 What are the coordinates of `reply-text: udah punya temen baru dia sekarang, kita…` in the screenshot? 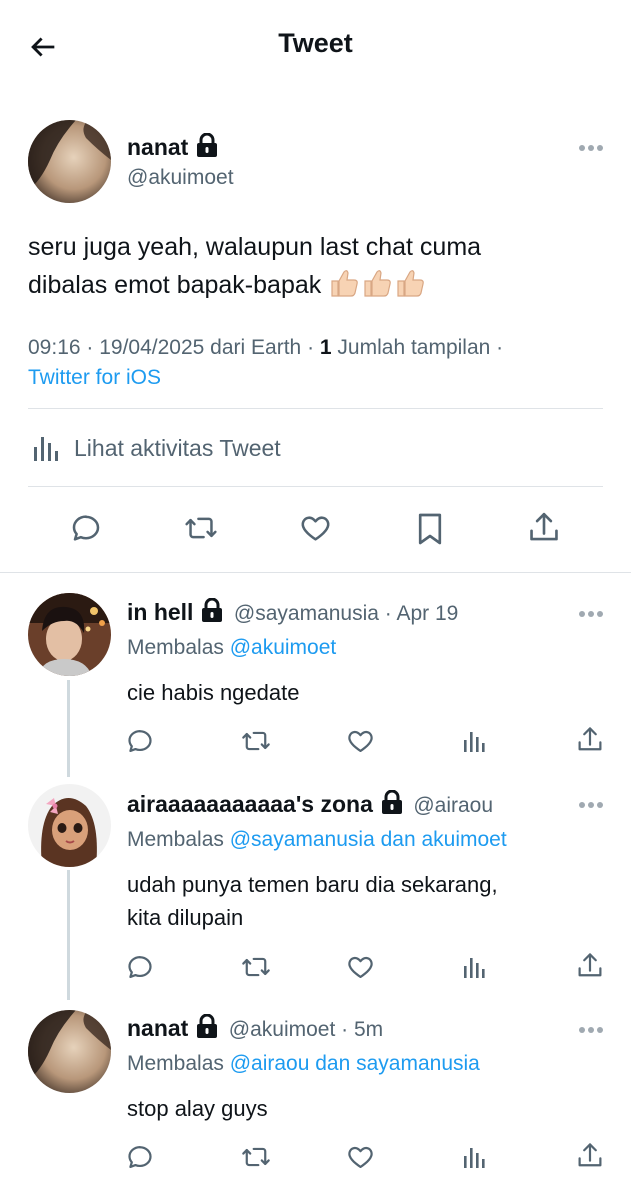 It's located at (312, 901).